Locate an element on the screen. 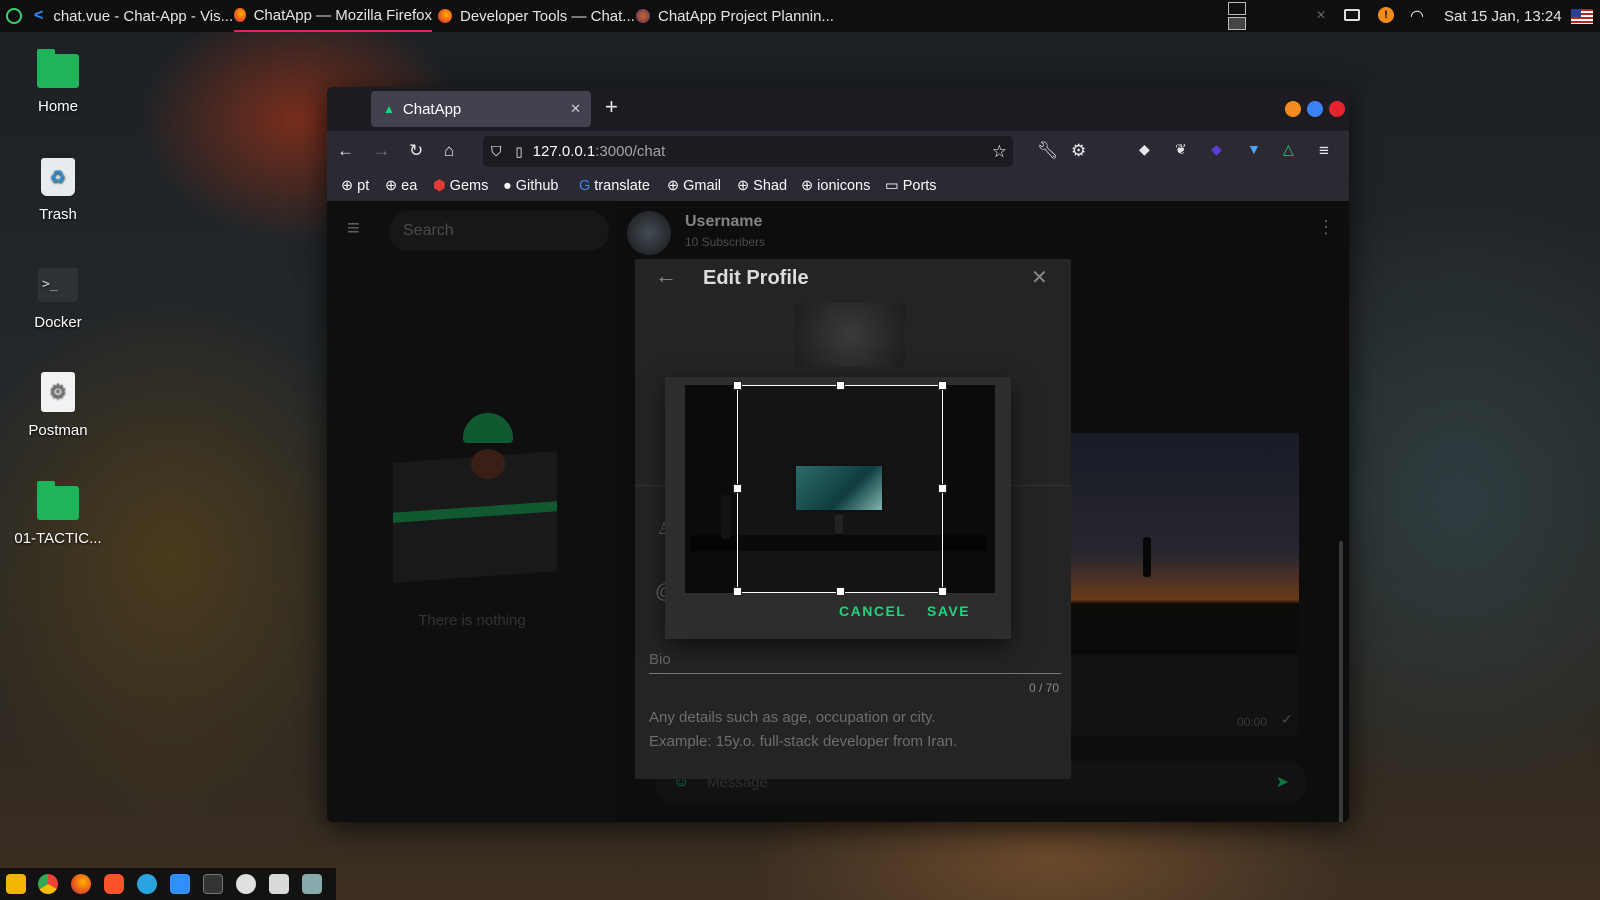 The height and width of the screenshot is (900, 1600). bookmark-gmail: ⊕ Gmail is located at coordinates (694, 186).